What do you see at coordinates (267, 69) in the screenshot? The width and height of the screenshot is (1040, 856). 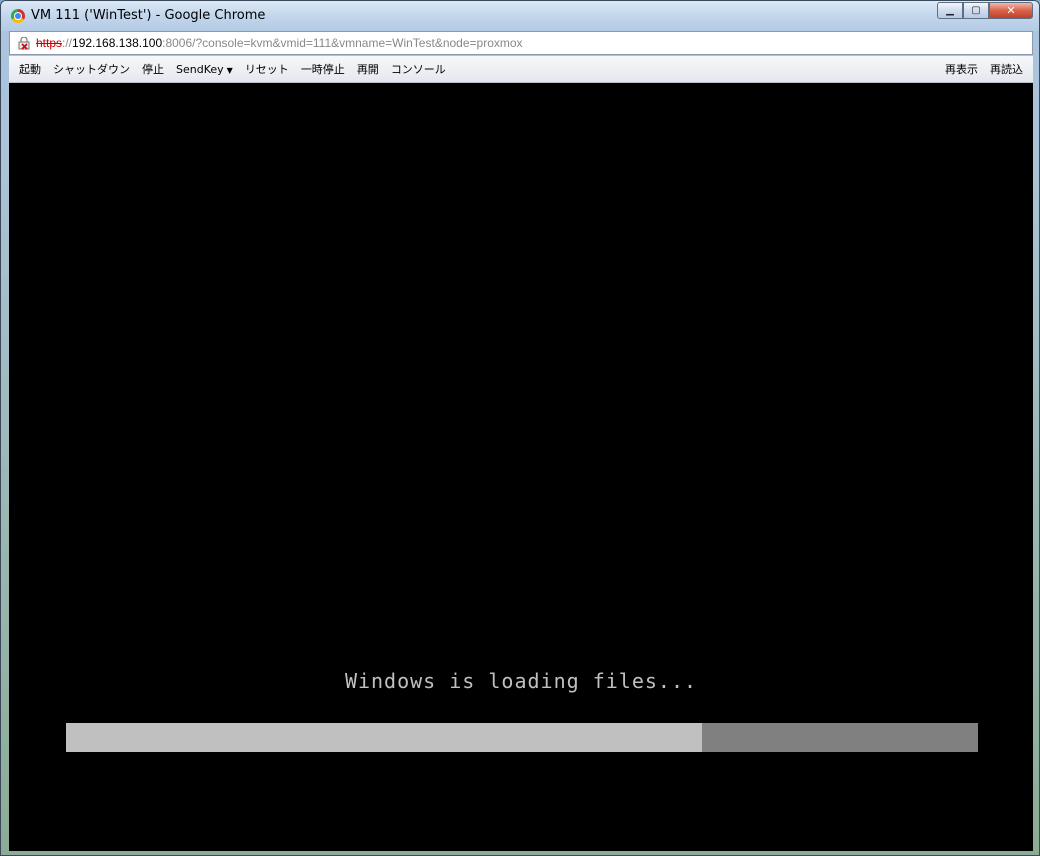 I see `reset-button: リセット` at bounding box center [267, 69].